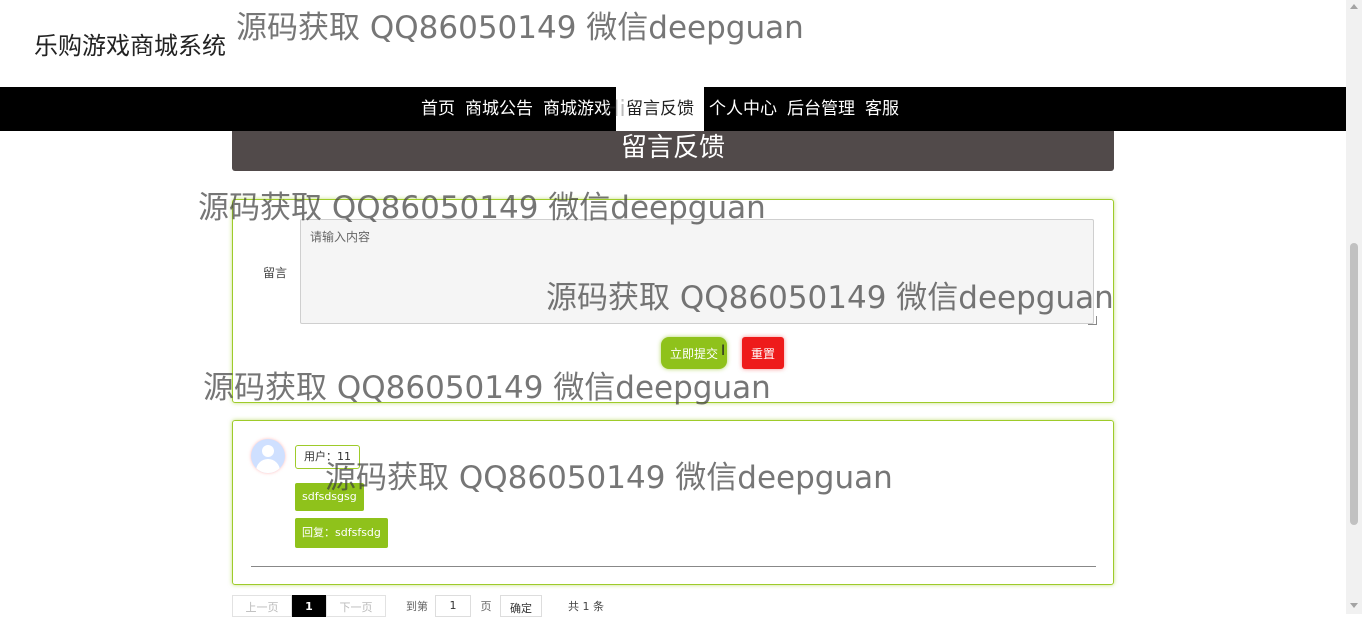 This screenshot has height=621, width=1362. What do you see at coordinates (697, 271) in the screenshot?
I see `message-textarea` at bounding box center [697, 271].